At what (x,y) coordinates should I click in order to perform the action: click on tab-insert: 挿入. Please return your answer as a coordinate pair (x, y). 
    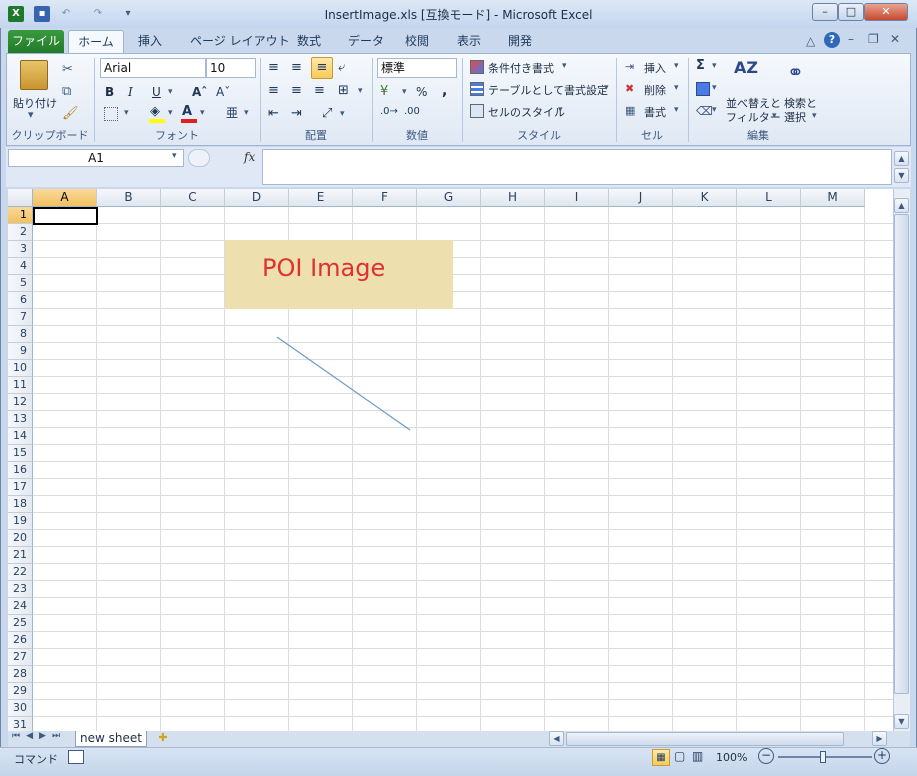
    Looking at the image, I should click on (150, 42).